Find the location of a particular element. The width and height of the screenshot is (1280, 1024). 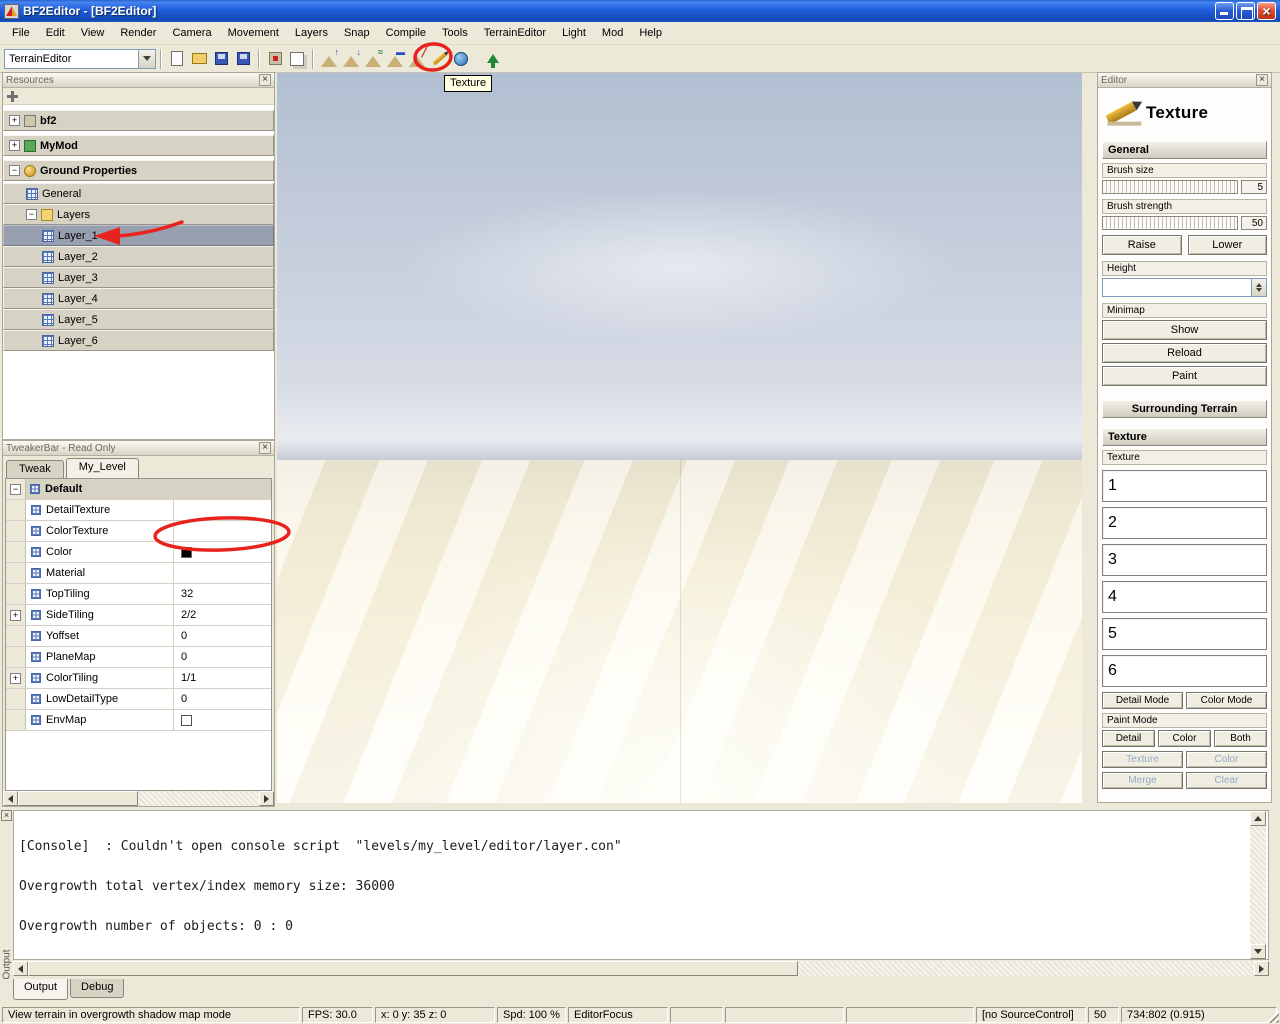

property-row-envmap: EnvMap is located at coordinates (138, 720).